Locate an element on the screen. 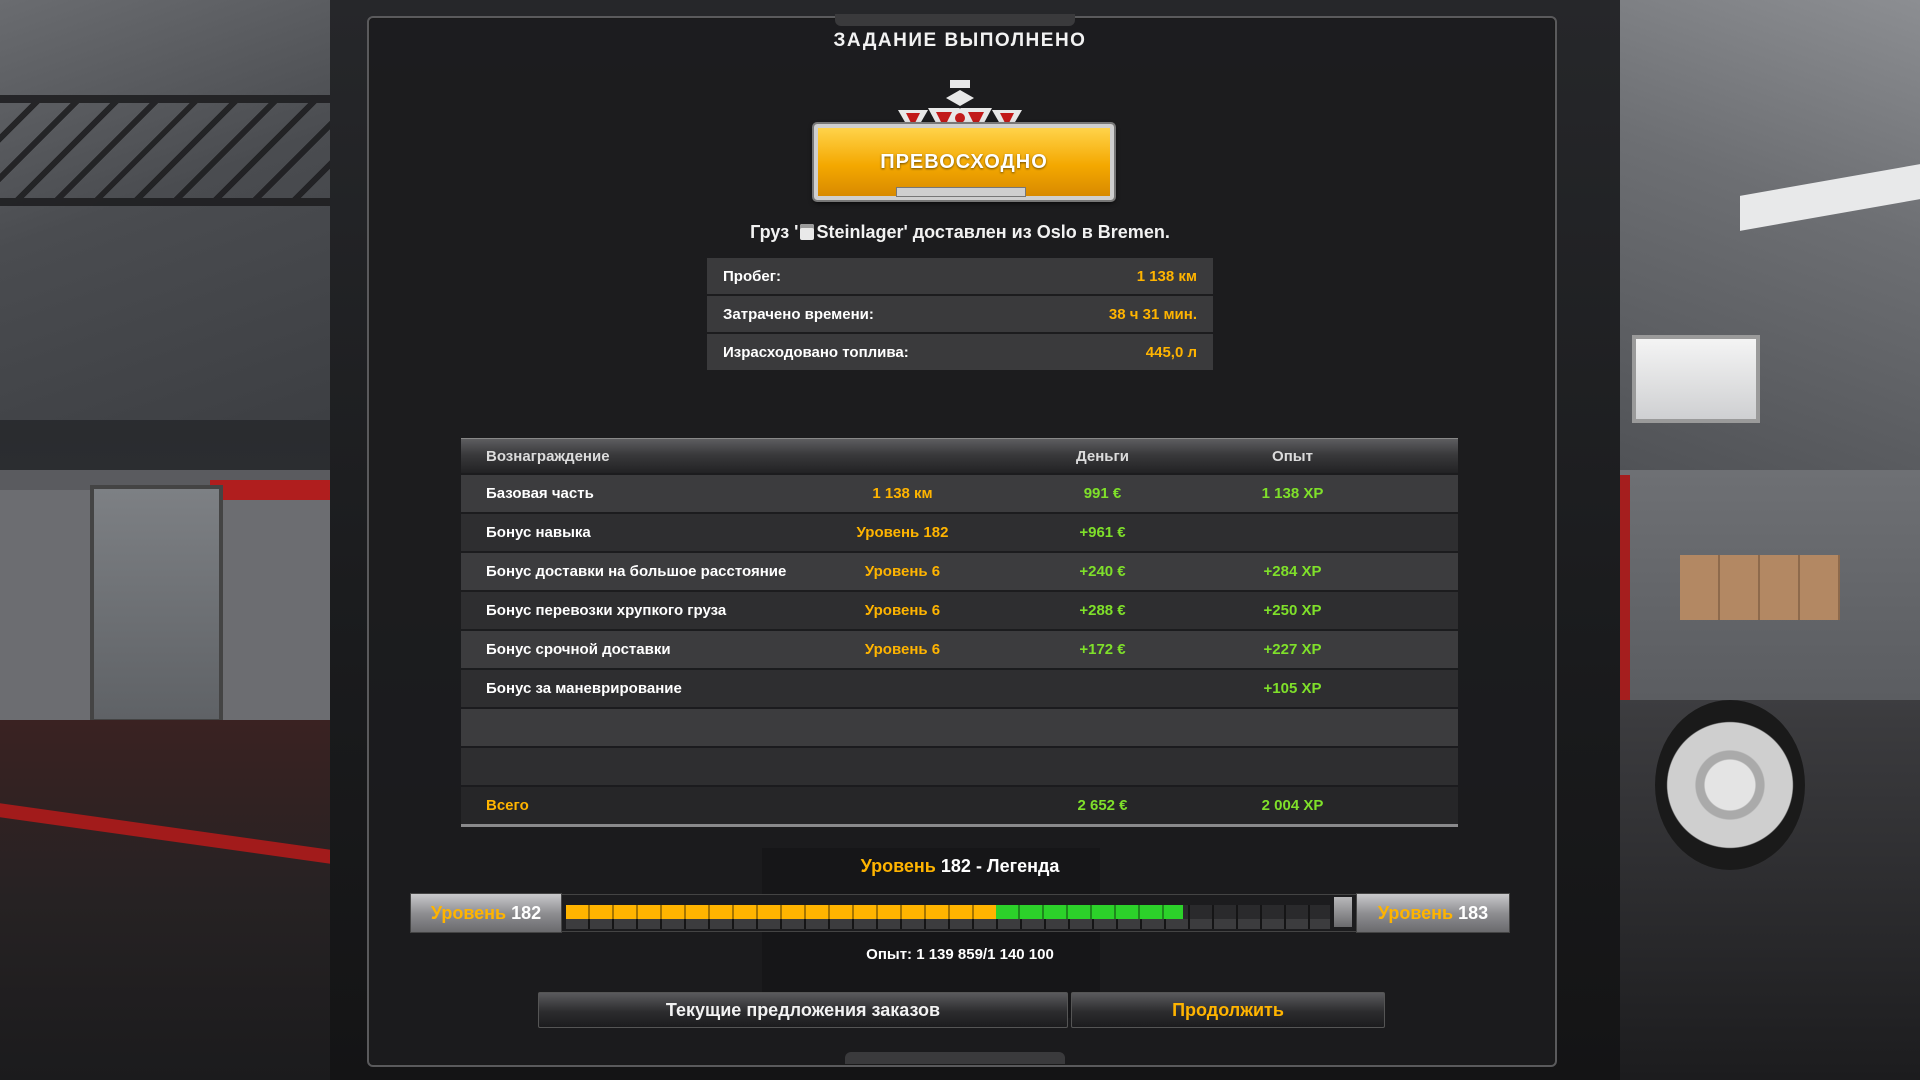  stat-distance: Пробег: 1 138 км is located at coordinates (960, 276).